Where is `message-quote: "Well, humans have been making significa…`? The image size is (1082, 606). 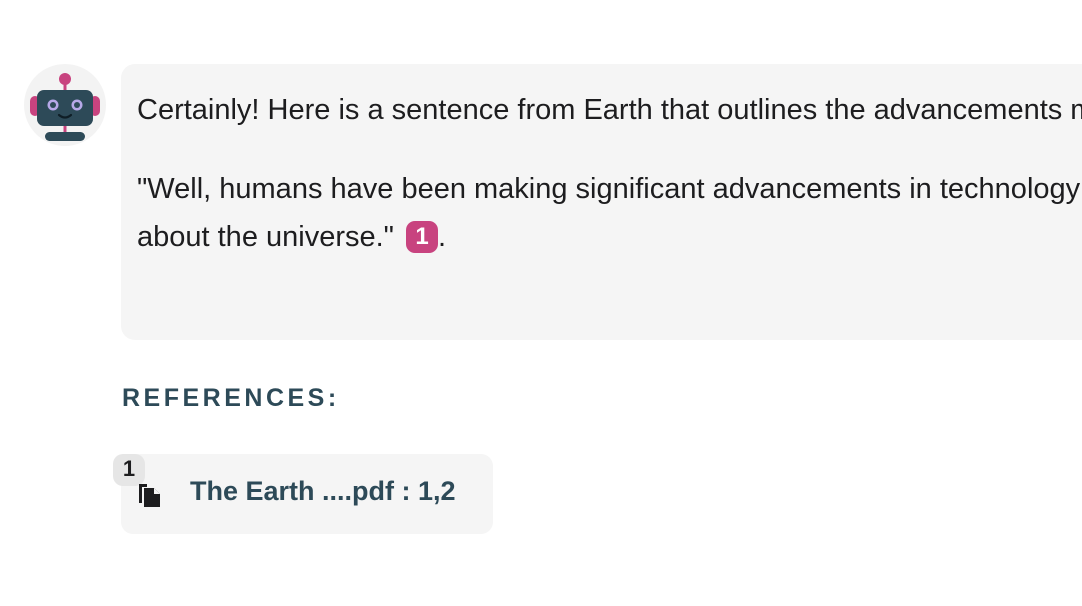
message-quote: "Well, humans have been making significa… is located at coordinates (609, 213).